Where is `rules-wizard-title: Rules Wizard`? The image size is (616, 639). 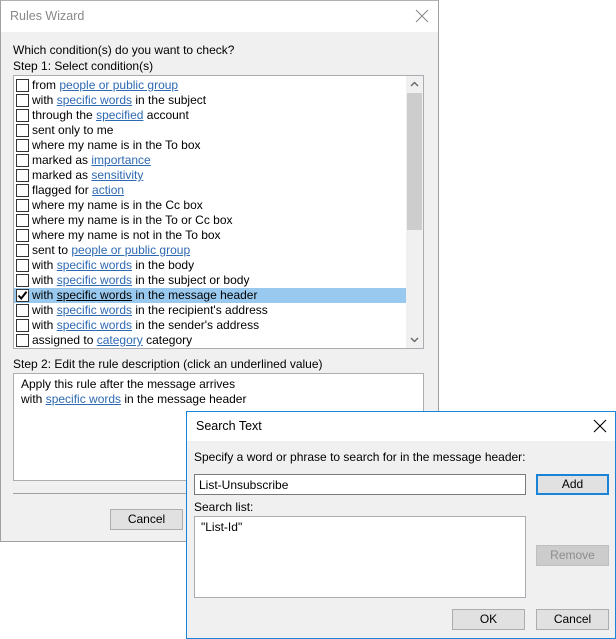 rules-wizard-title: Rules Wizard is located at coordinates (47, 16).